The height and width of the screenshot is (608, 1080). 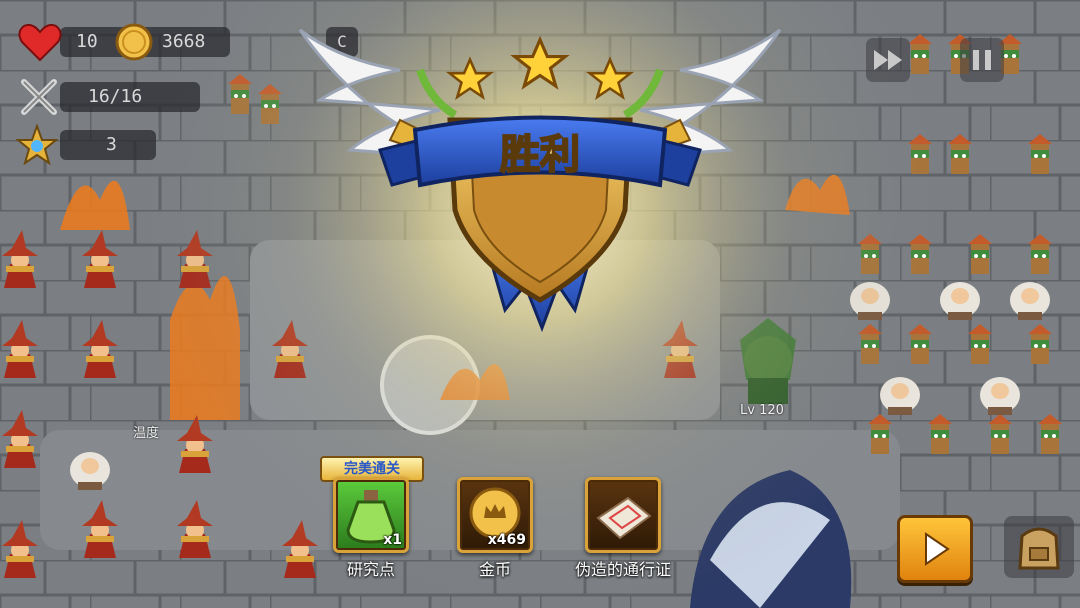 I want to click on backpack-button, so click(x=1039, y=547).